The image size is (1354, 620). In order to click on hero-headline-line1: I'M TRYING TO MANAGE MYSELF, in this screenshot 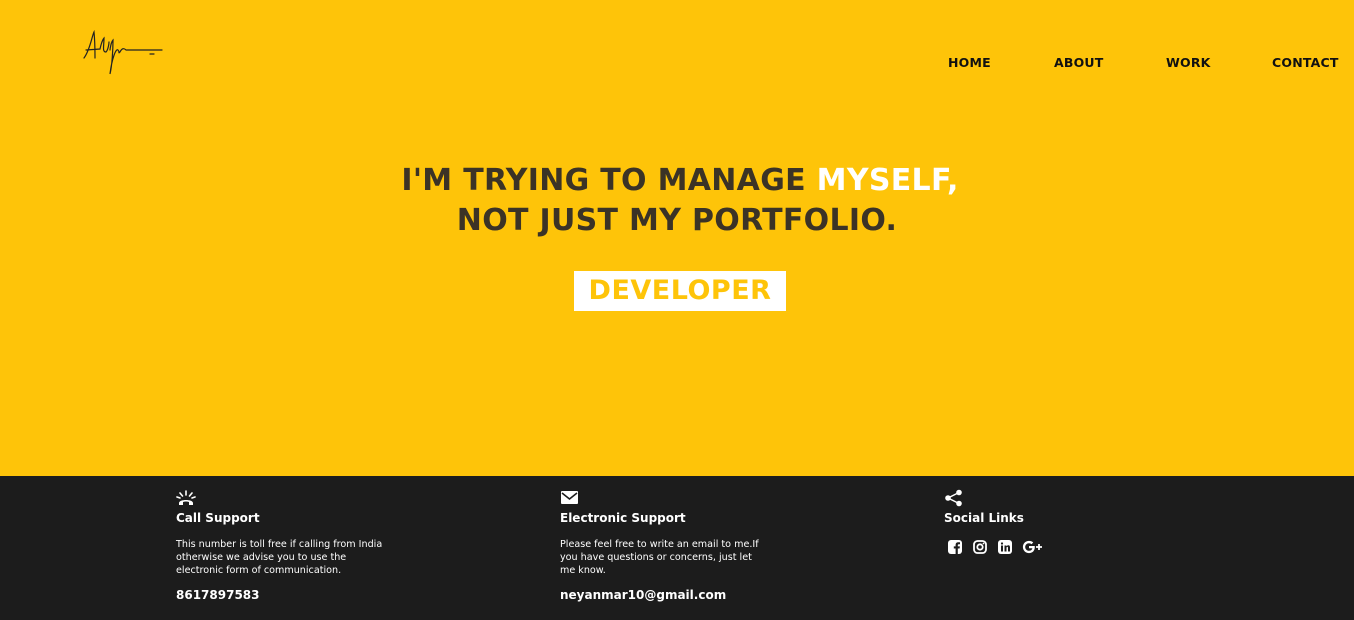, I will do `click(678, 180)`.